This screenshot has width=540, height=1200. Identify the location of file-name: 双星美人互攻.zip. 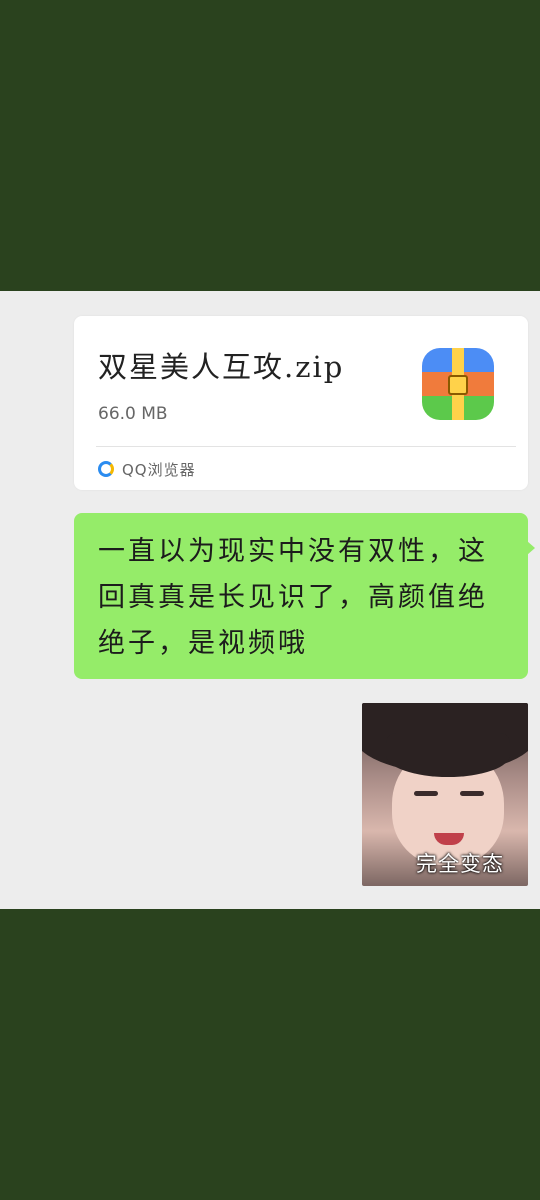
(221, 367).